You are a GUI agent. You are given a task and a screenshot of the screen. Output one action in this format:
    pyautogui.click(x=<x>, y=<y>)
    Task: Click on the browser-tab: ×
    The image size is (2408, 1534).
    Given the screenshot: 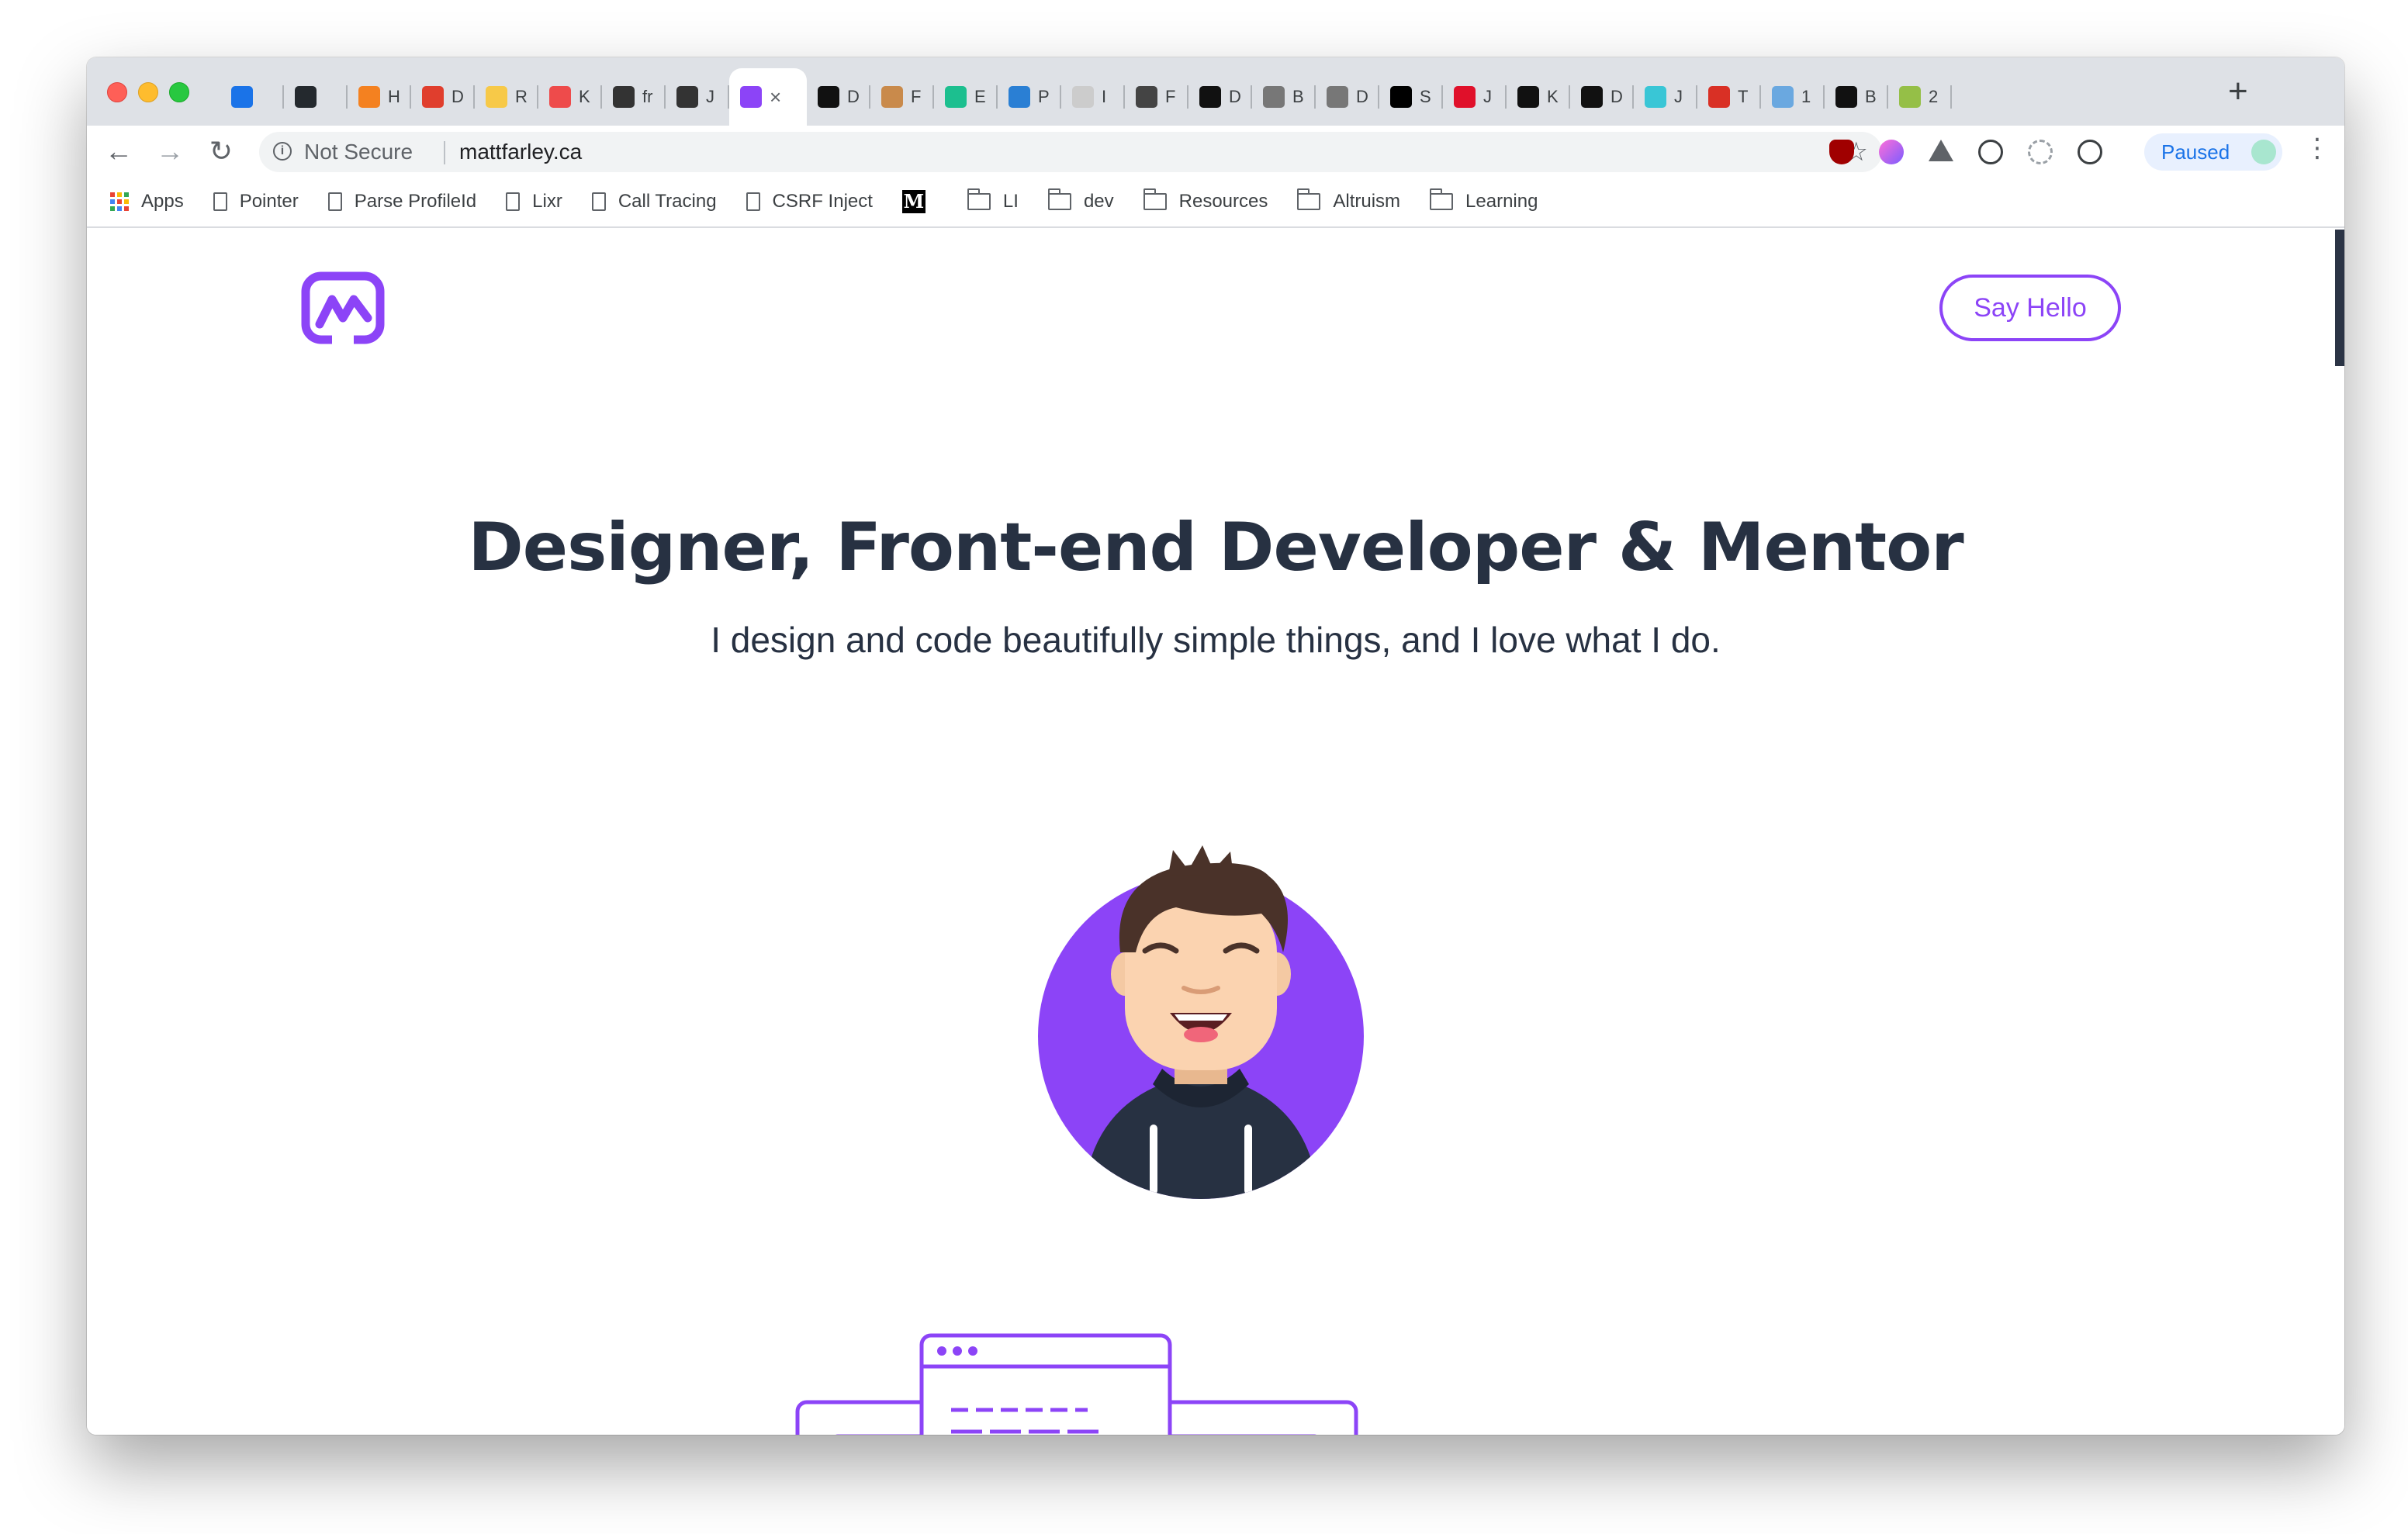 What is the action you would take?
    pyautogui.click(x=768, y=97)
    